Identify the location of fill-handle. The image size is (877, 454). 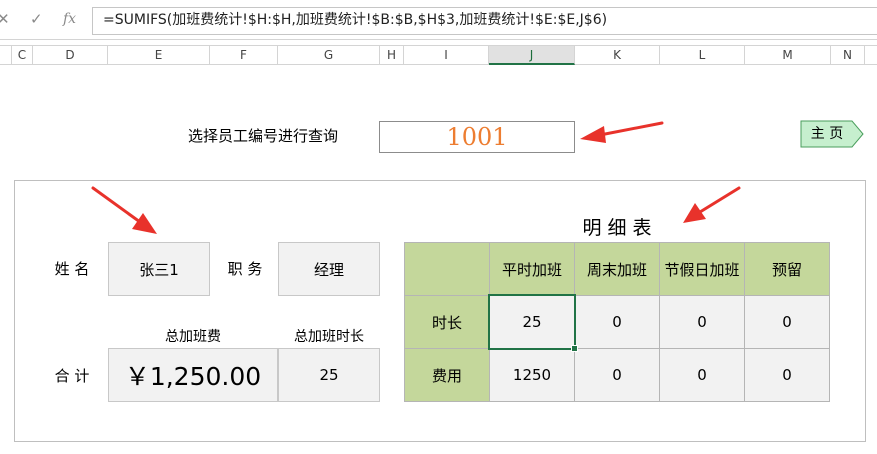
(574, 348).